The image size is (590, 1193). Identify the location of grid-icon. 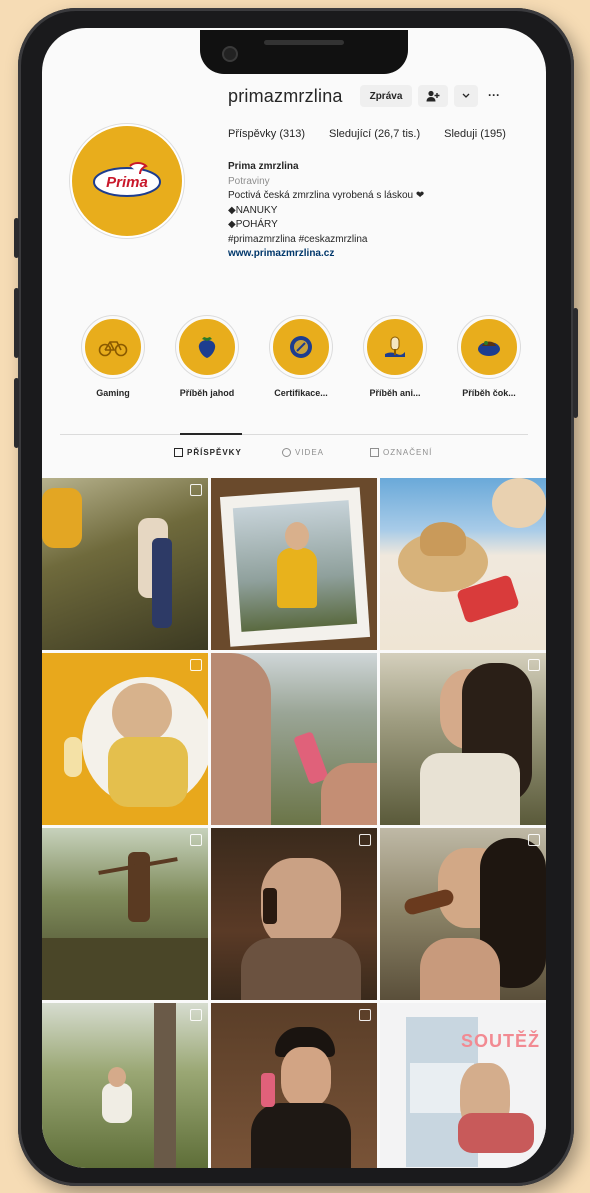
(178, 452).